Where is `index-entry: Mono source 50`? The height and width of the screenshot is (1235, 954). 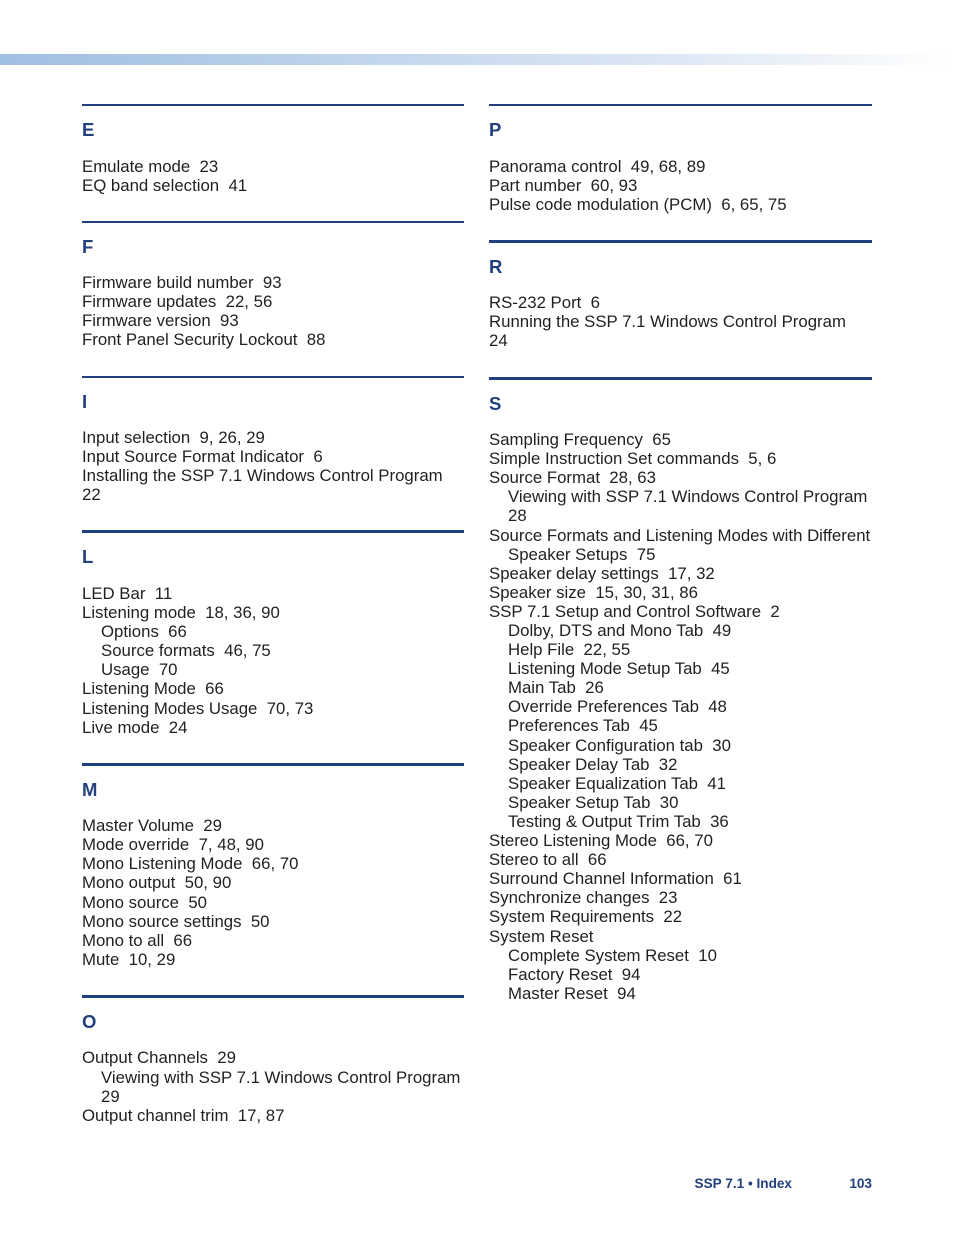 index-entry: Mono source 50 is located at coordinates (144, 902).